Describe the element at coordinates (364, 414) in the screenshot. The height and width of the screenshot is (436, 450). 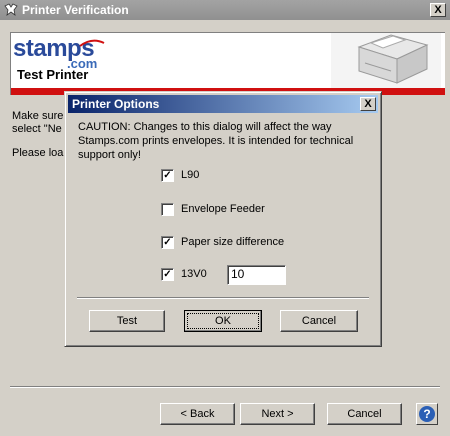
I see `wizard-cancel-button: Cancel` at that location.